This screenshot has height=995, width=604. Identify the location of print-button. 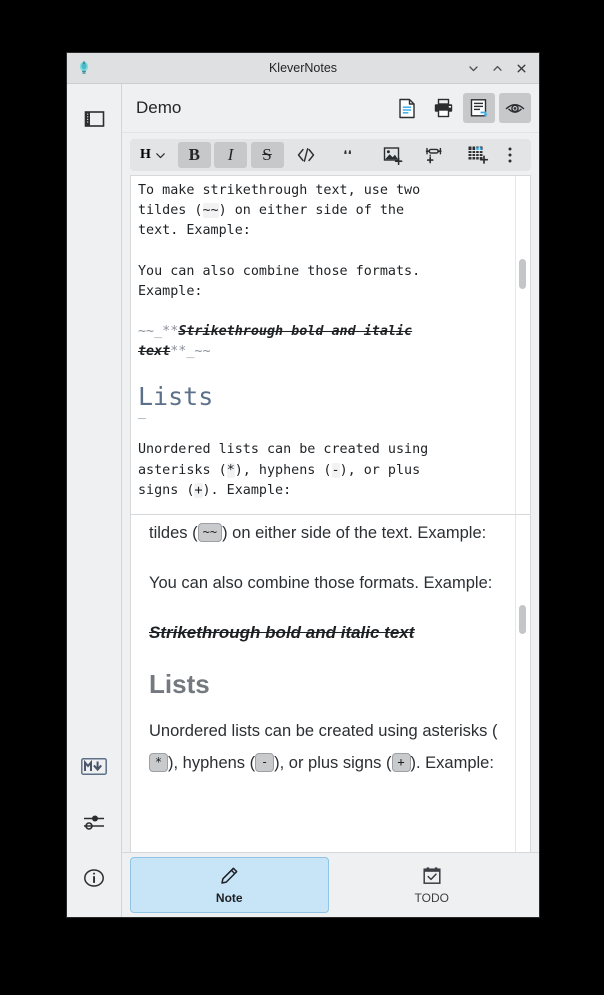
(443, 108).